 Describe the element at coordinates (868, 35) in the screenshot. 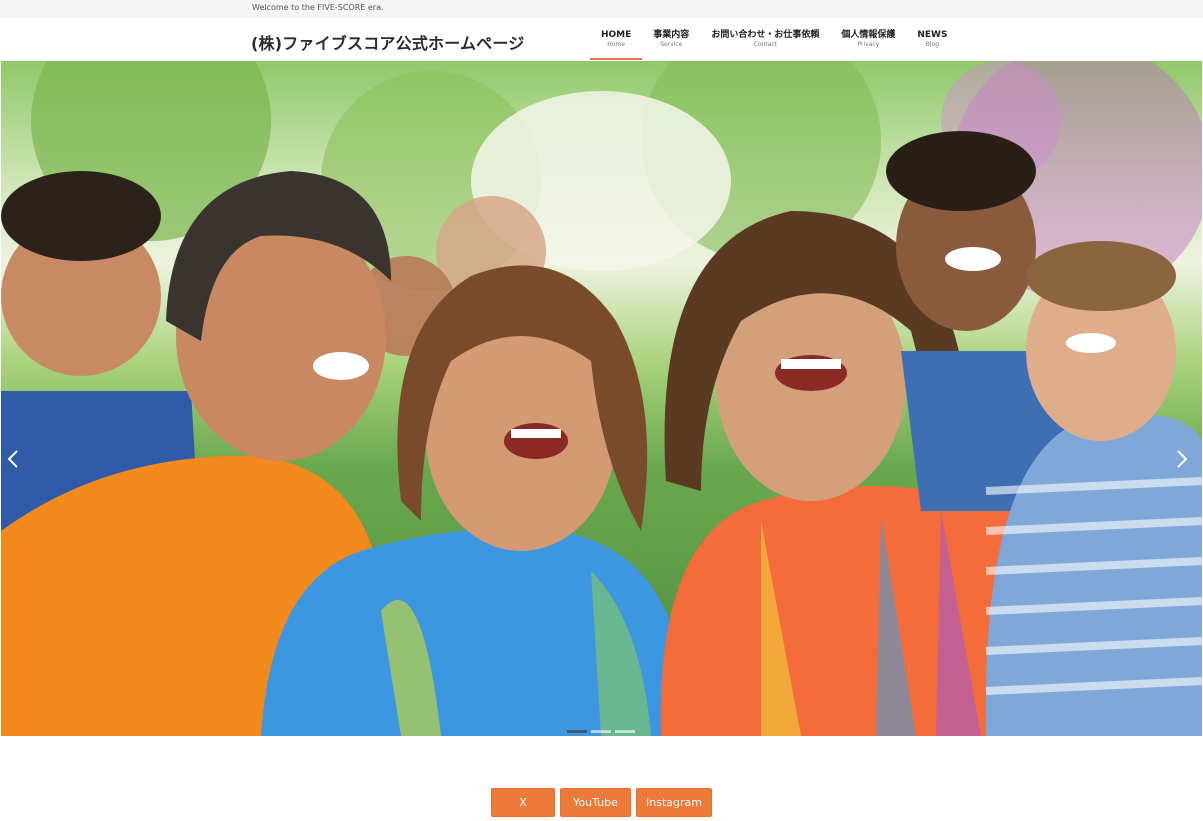

I see `nav-label: 個人情報保護` at that location.